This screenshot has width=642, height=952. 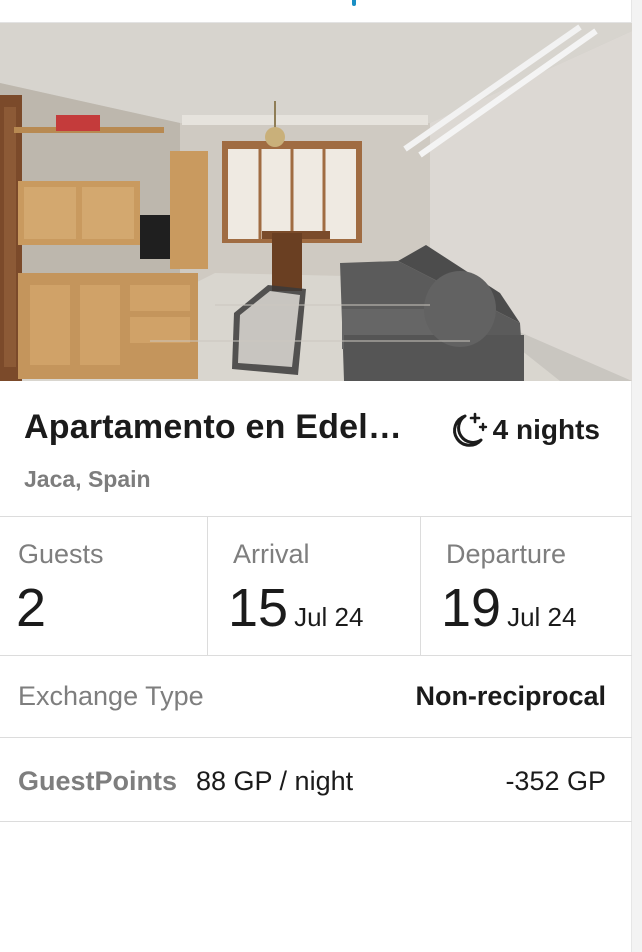 I want to click on listing-header: Apartamento en Edel… 4 nights, so click(x=319, y=429).